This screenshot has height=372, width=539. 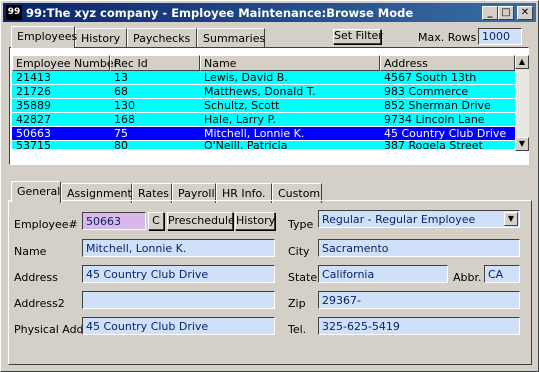 I want to click on cell-employee-number: 35889, so click(x=33, y=105).